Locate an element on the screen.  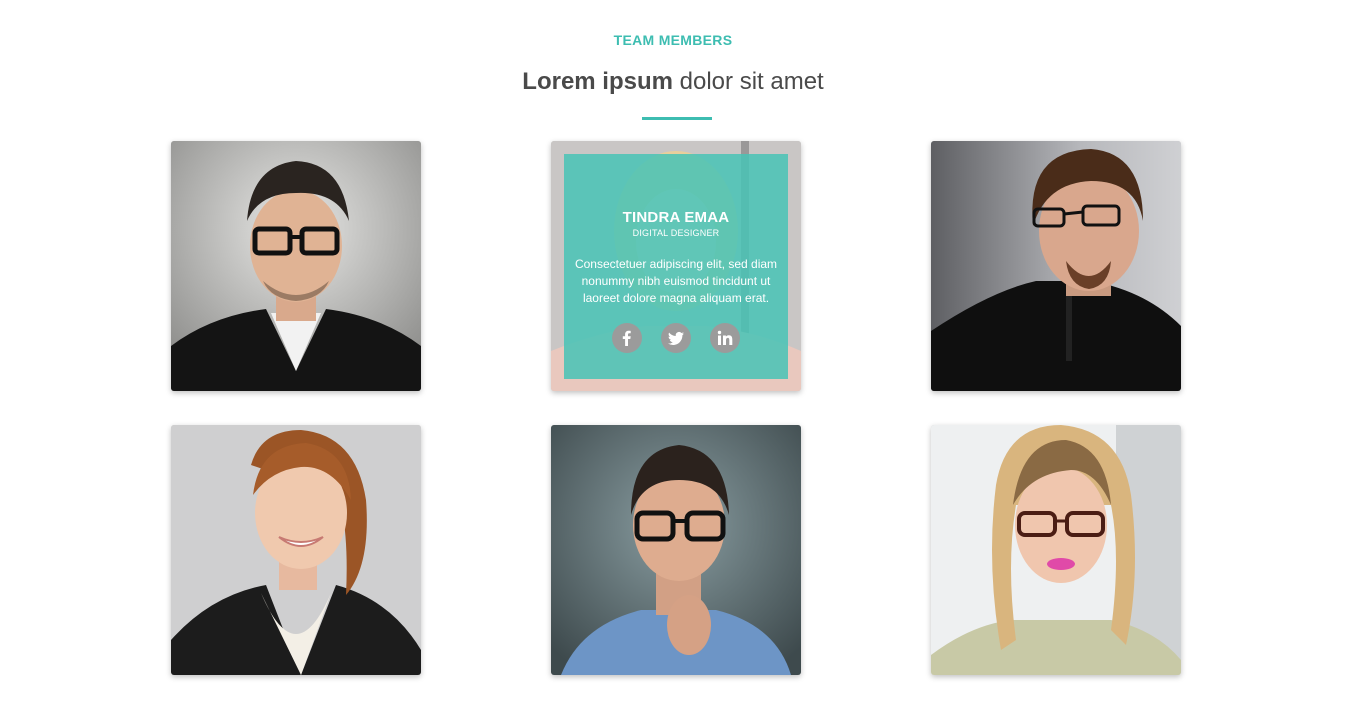
twitter-icon is located at coordinates (676, 338).